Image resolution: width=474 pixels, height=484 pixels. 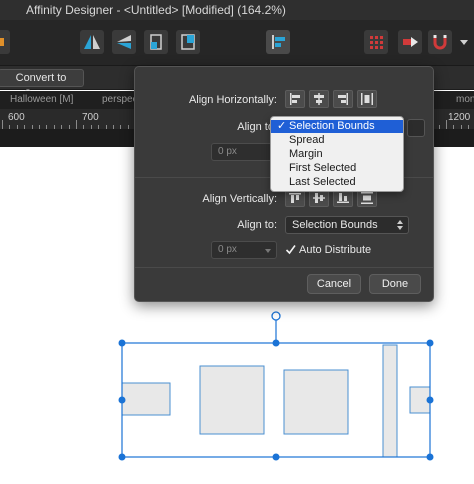 What do you see at coordinates (227, 249) in the screenshot?
I see `vertical-spacing-value: 0 px` at bounding box center [227, 249].